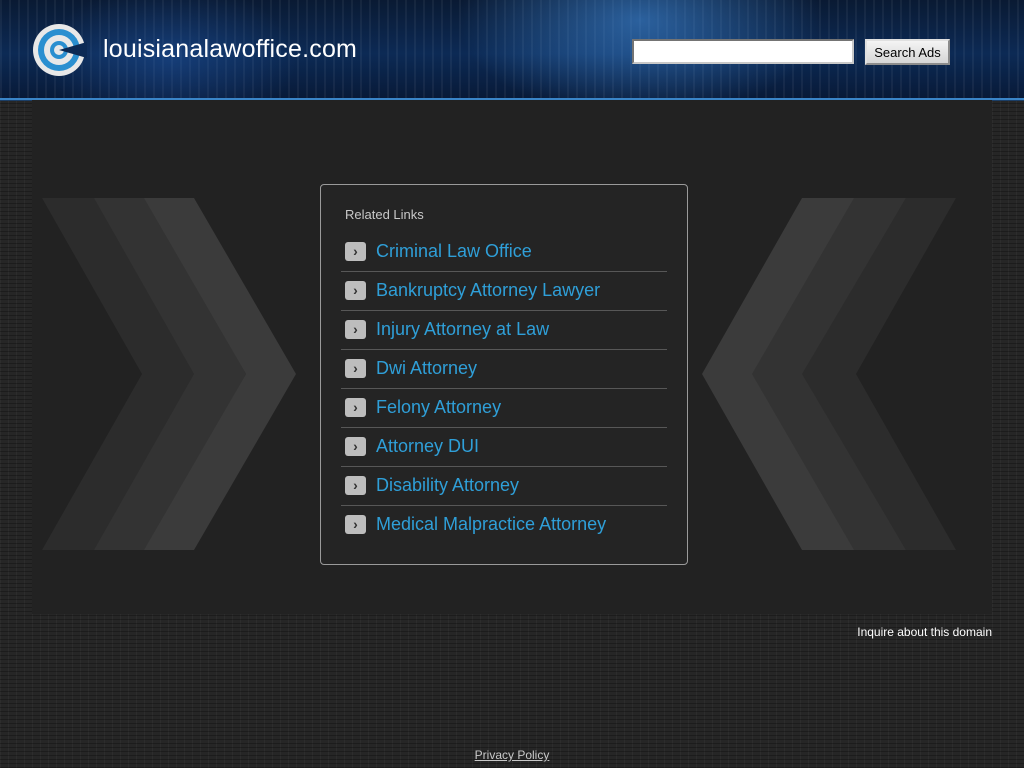  What do you see at coordinates (504, 369) in the screenshot?
I see `related-link-item: › Dwi Attorney` at bounding box center [504, 369].